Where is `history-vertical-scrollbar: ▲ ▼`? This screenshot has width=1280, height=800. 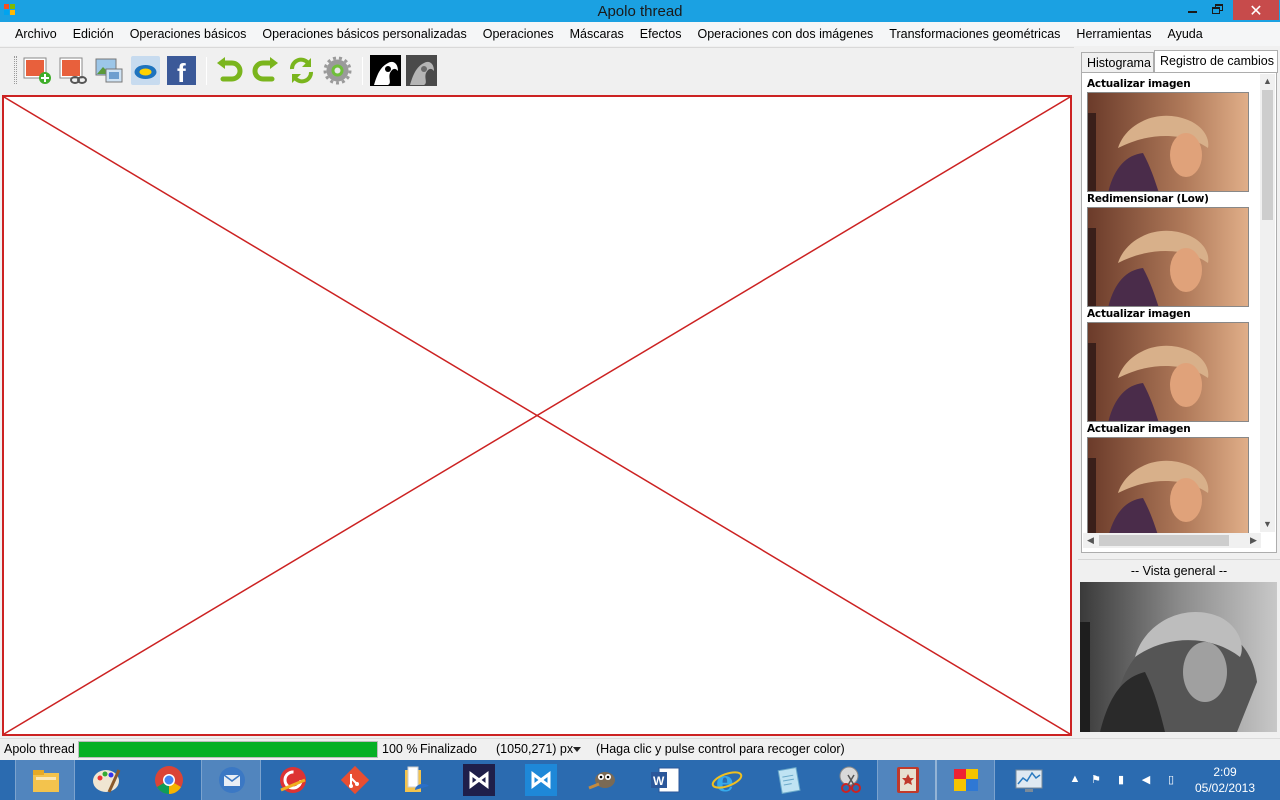
history-vertical-scrollbar: ▲ ▼ is located at coordinates (1267, 303).